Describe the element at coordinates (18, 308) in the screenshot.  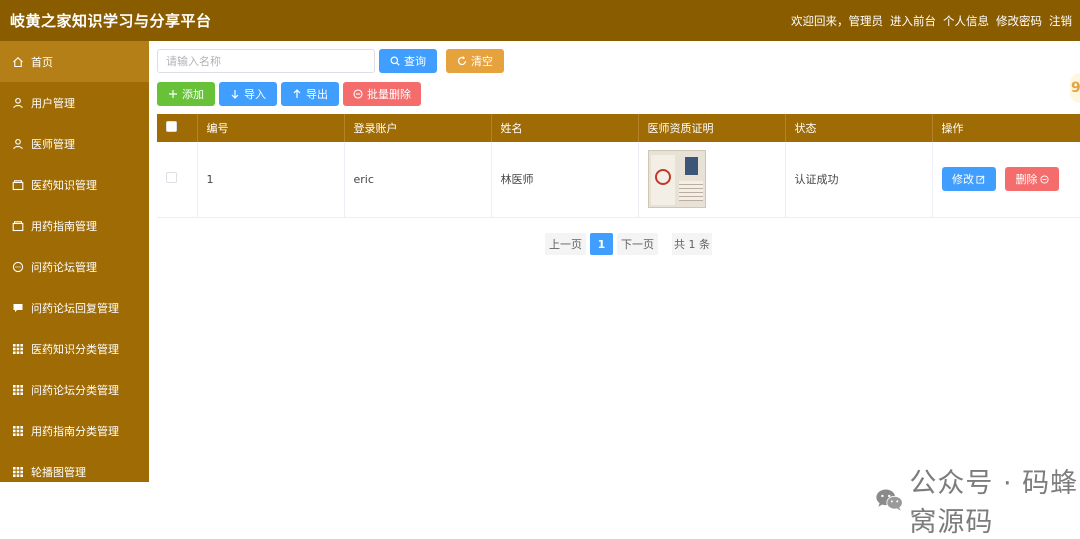
I see `comment-icon` at that location.